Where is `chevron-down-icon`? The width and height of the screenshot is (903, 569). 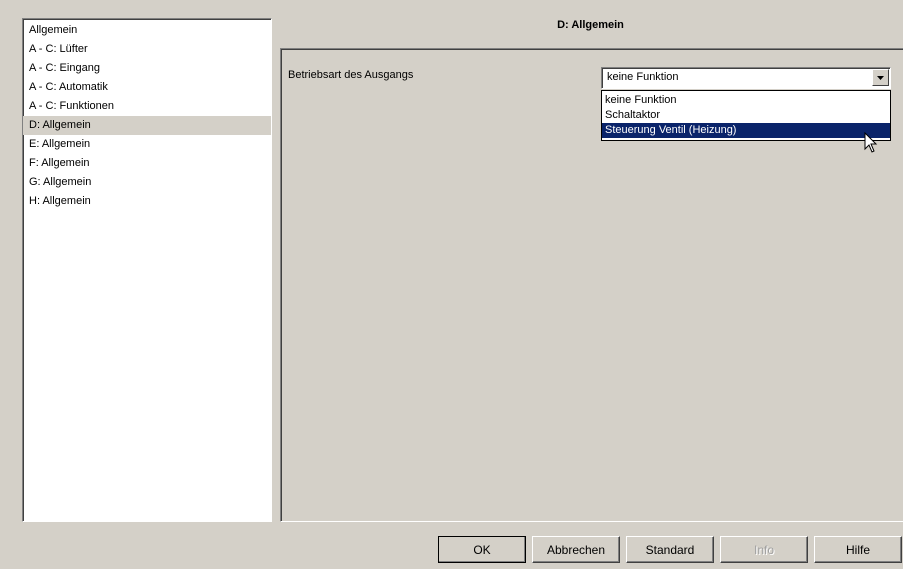 chevron-down-icon is located at coordinates (880, 77).